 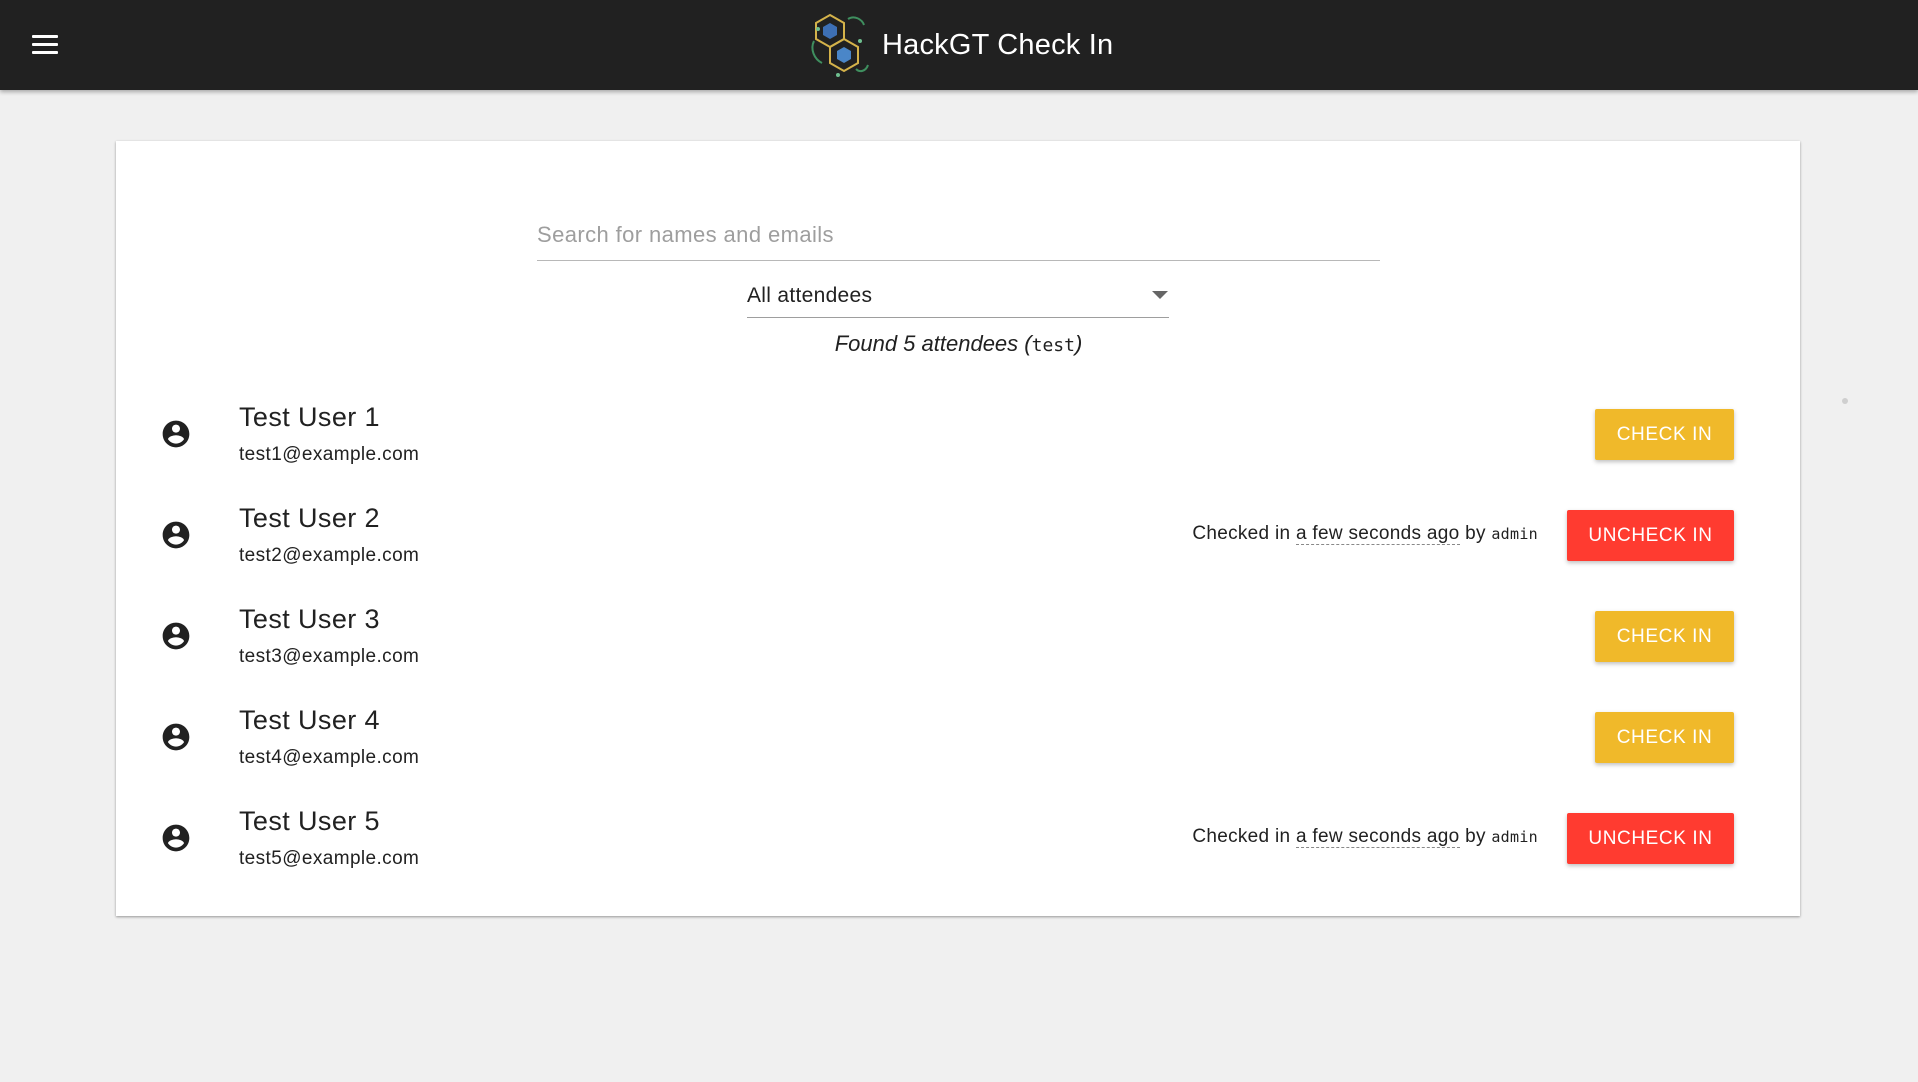 I want to click on attendee-email: test5@example.com, so click(x=329, y=858).